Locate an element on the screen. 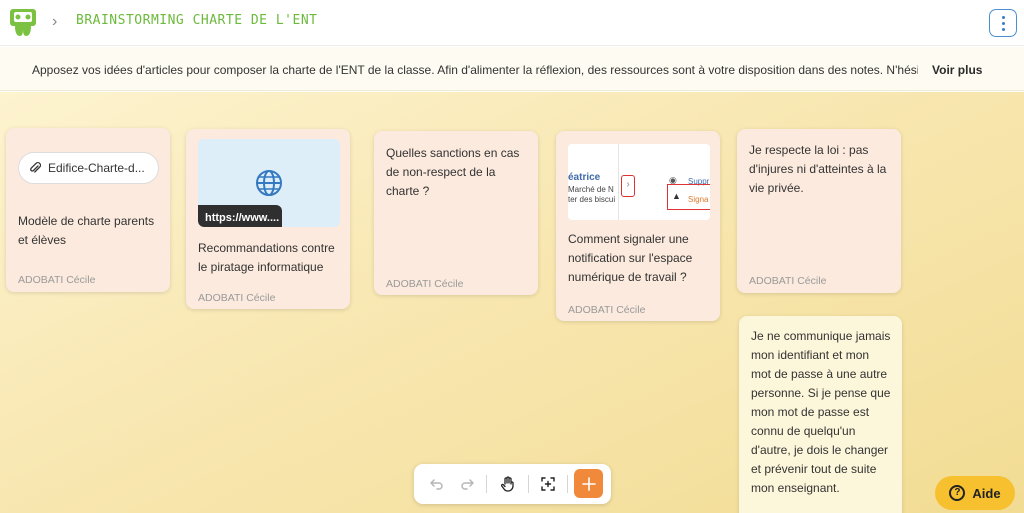 This screenshot has height=513, width=1024. plus-icon is located at coordinates (588, 483).